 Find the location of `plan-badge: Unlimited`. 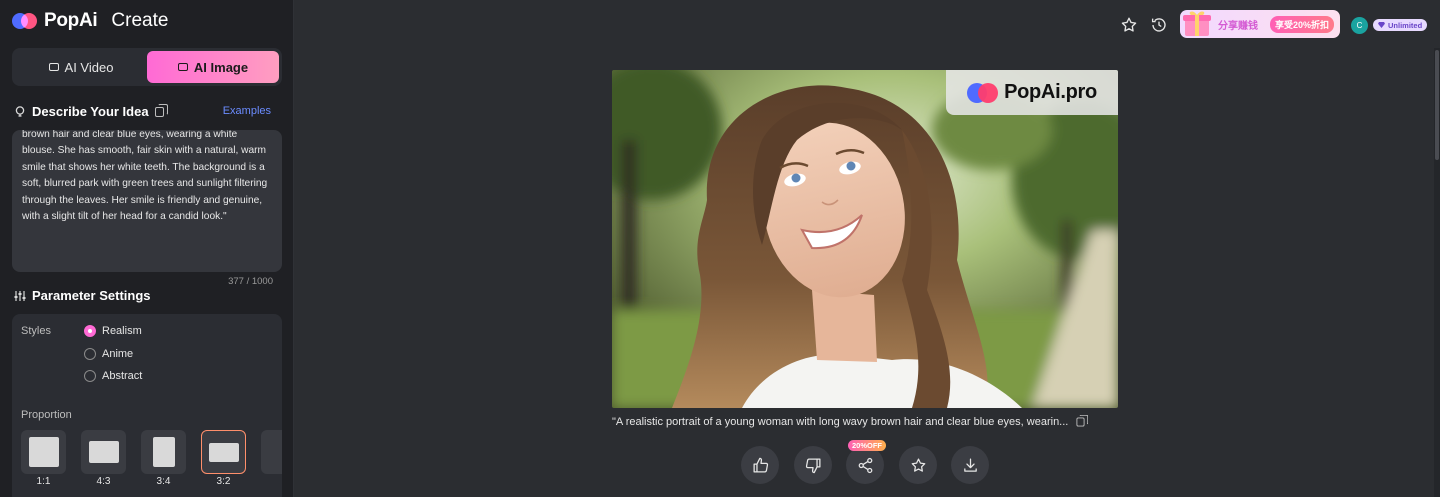

plan-badge: Unlimited is located at coordinates (1400, 25).